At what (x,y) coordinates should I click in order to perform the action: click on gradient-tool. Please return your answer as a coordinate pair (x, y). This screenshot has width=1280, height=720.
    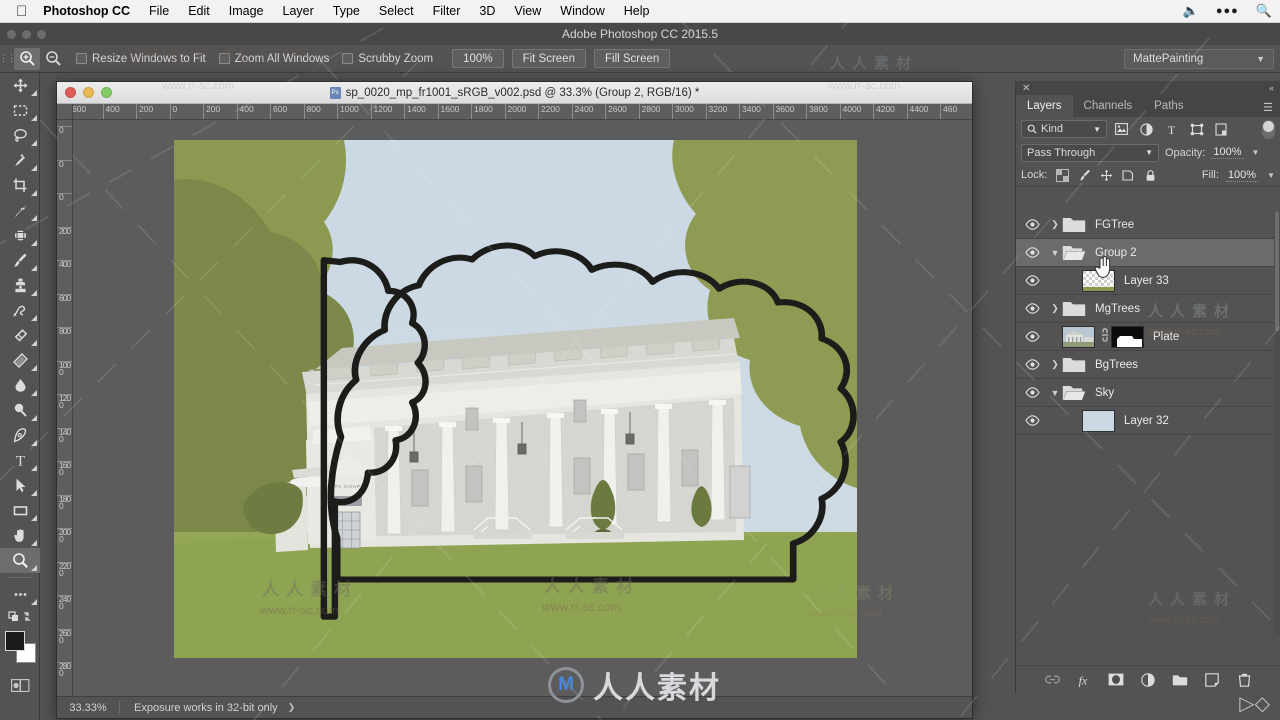
    Looking at the image, I should click on (20, 360).